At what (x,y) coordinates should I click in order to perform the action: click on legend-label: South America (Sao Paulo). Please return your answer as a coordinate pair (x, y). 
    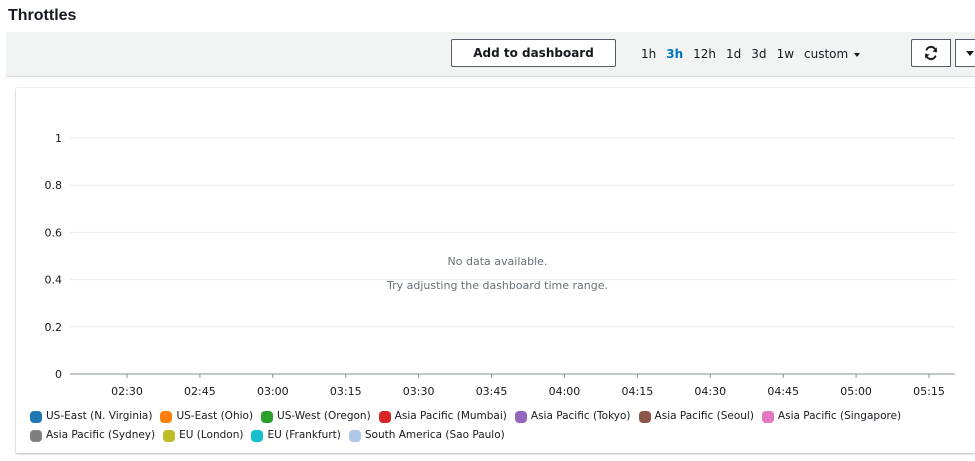
    Looking at the image, I should click on (434, 435).